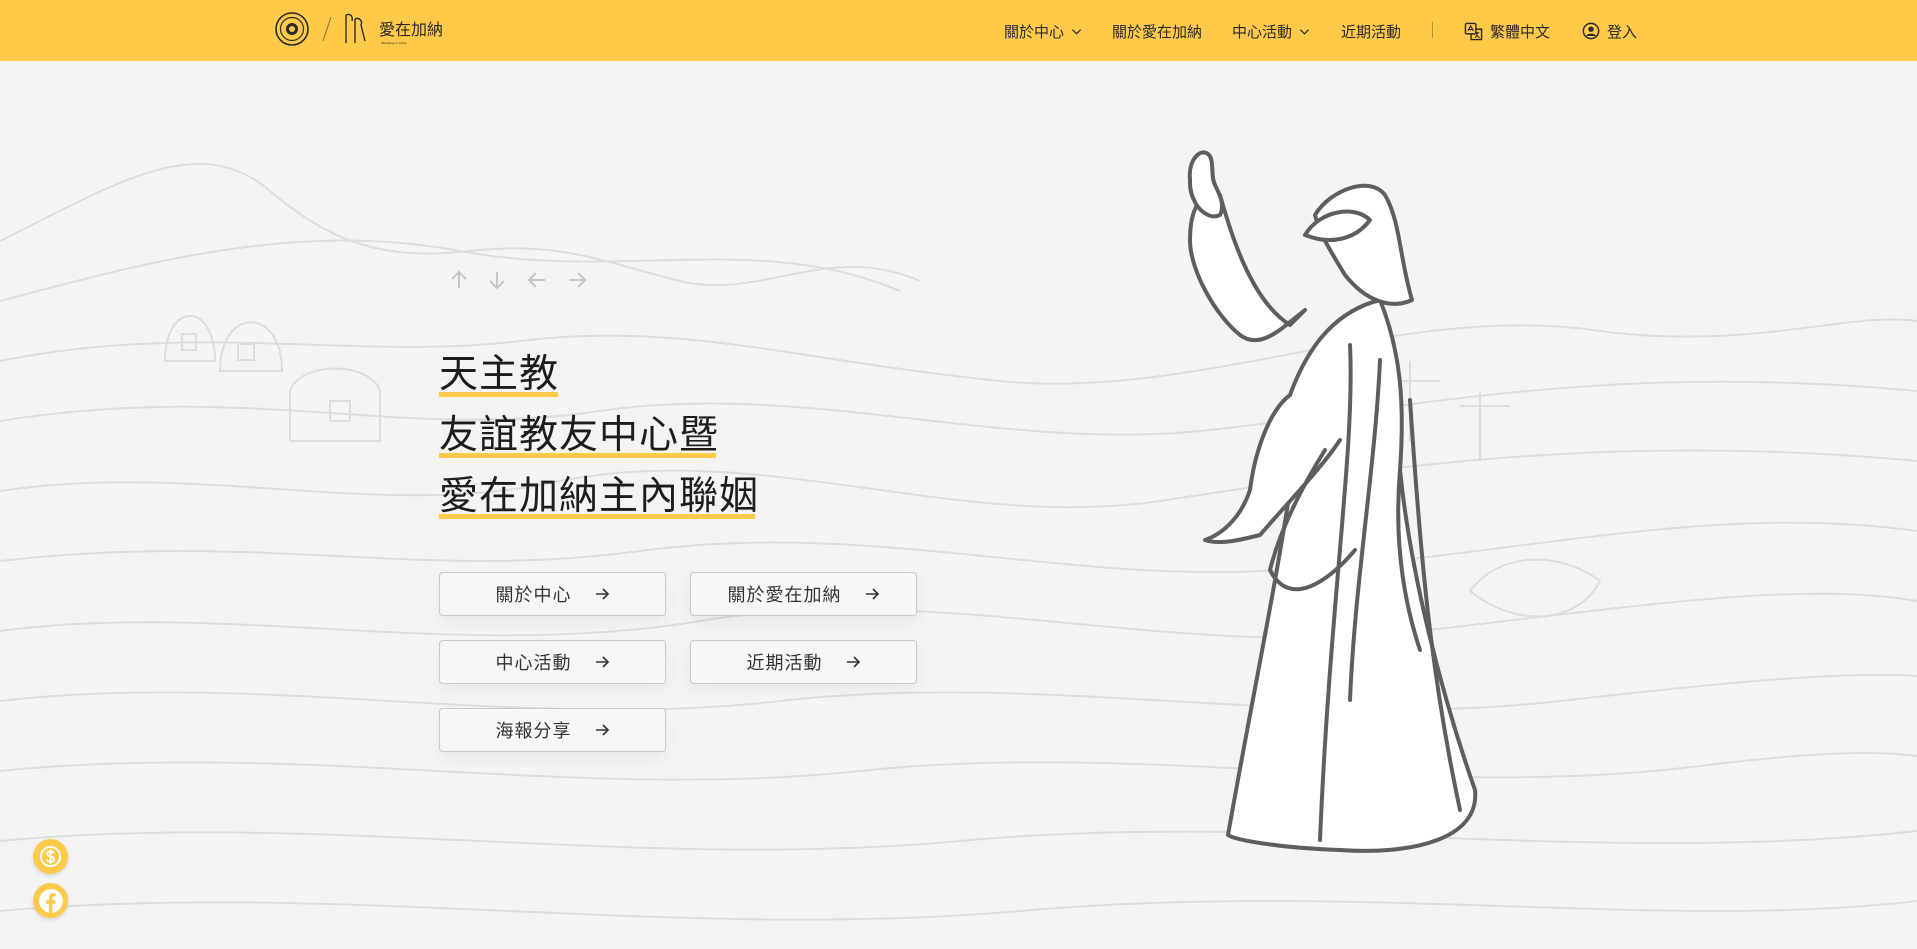 This screenshot has width=1917, height=949. Describe the element at coordinates (327, 29) in the screenshot. I see `logo-divider-slash` at that location.